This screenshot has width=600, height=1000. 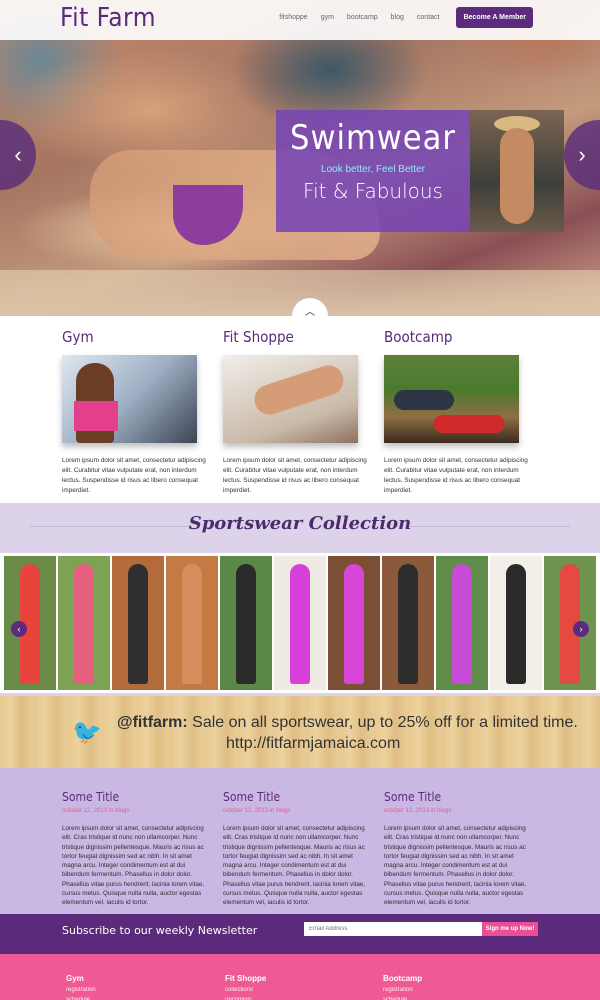 I want to click on become-member-button: Become A Member, so click(x=494, y=17).